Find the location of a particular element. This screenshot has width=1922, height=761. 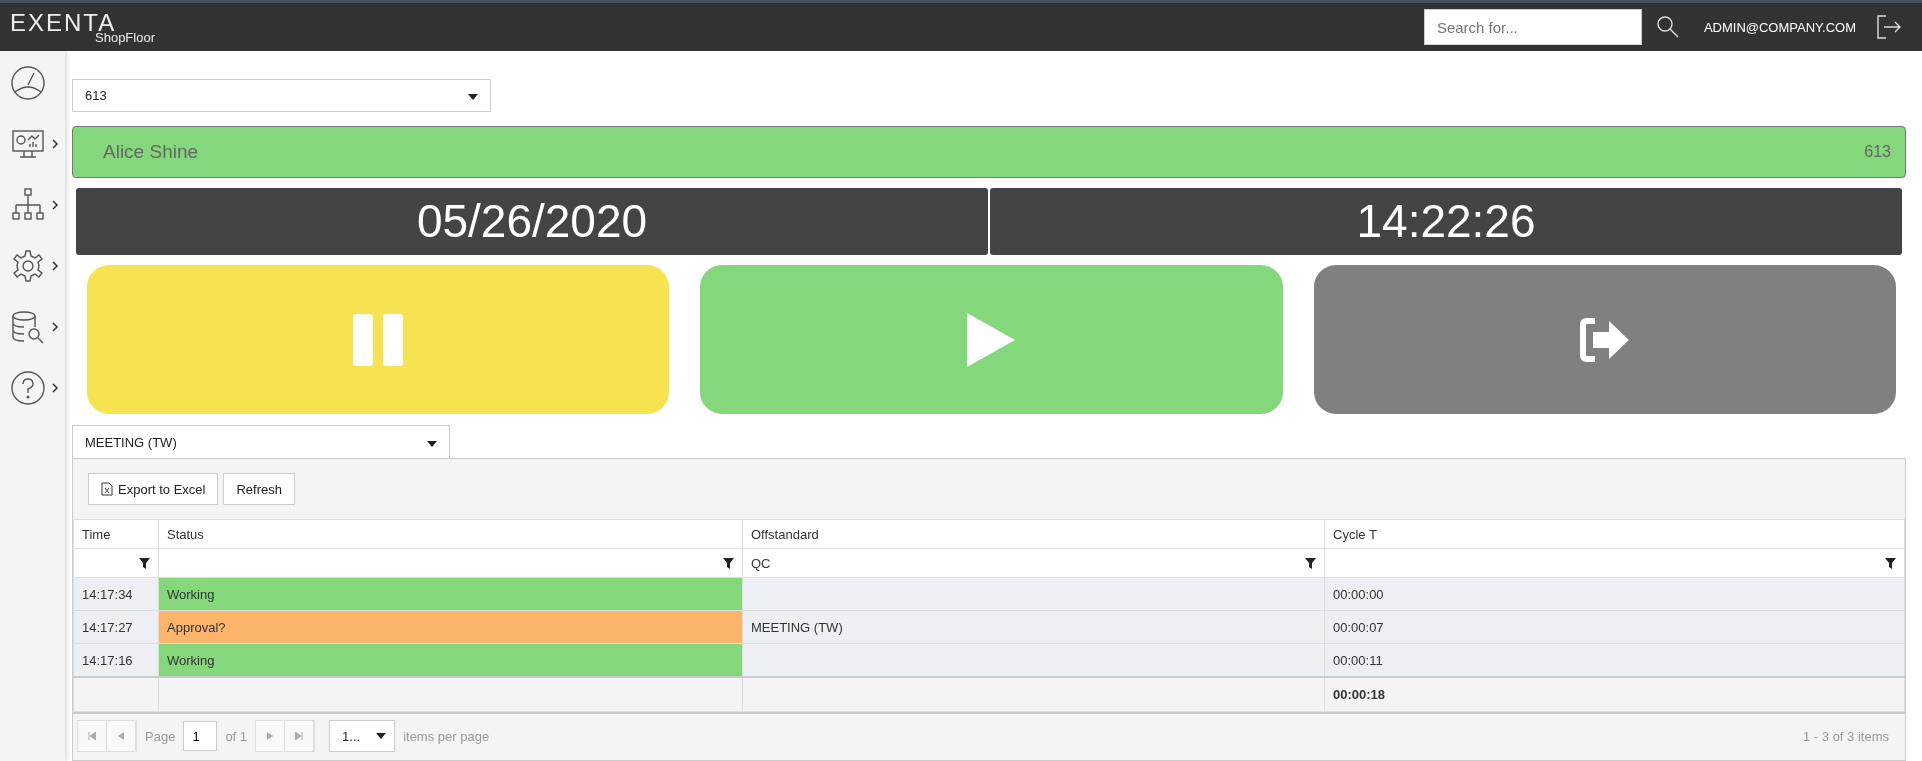

logo-subtitle: ShopFloor is located at coordinates (125, 37).